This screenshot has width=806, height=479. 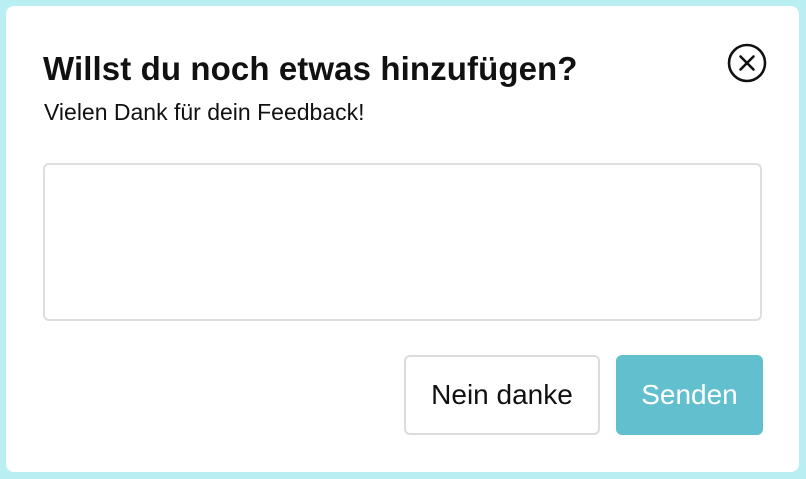 I want to click on dialog-title: Willst du noch etwas hinzufügen?, so click(x=310, y=68).